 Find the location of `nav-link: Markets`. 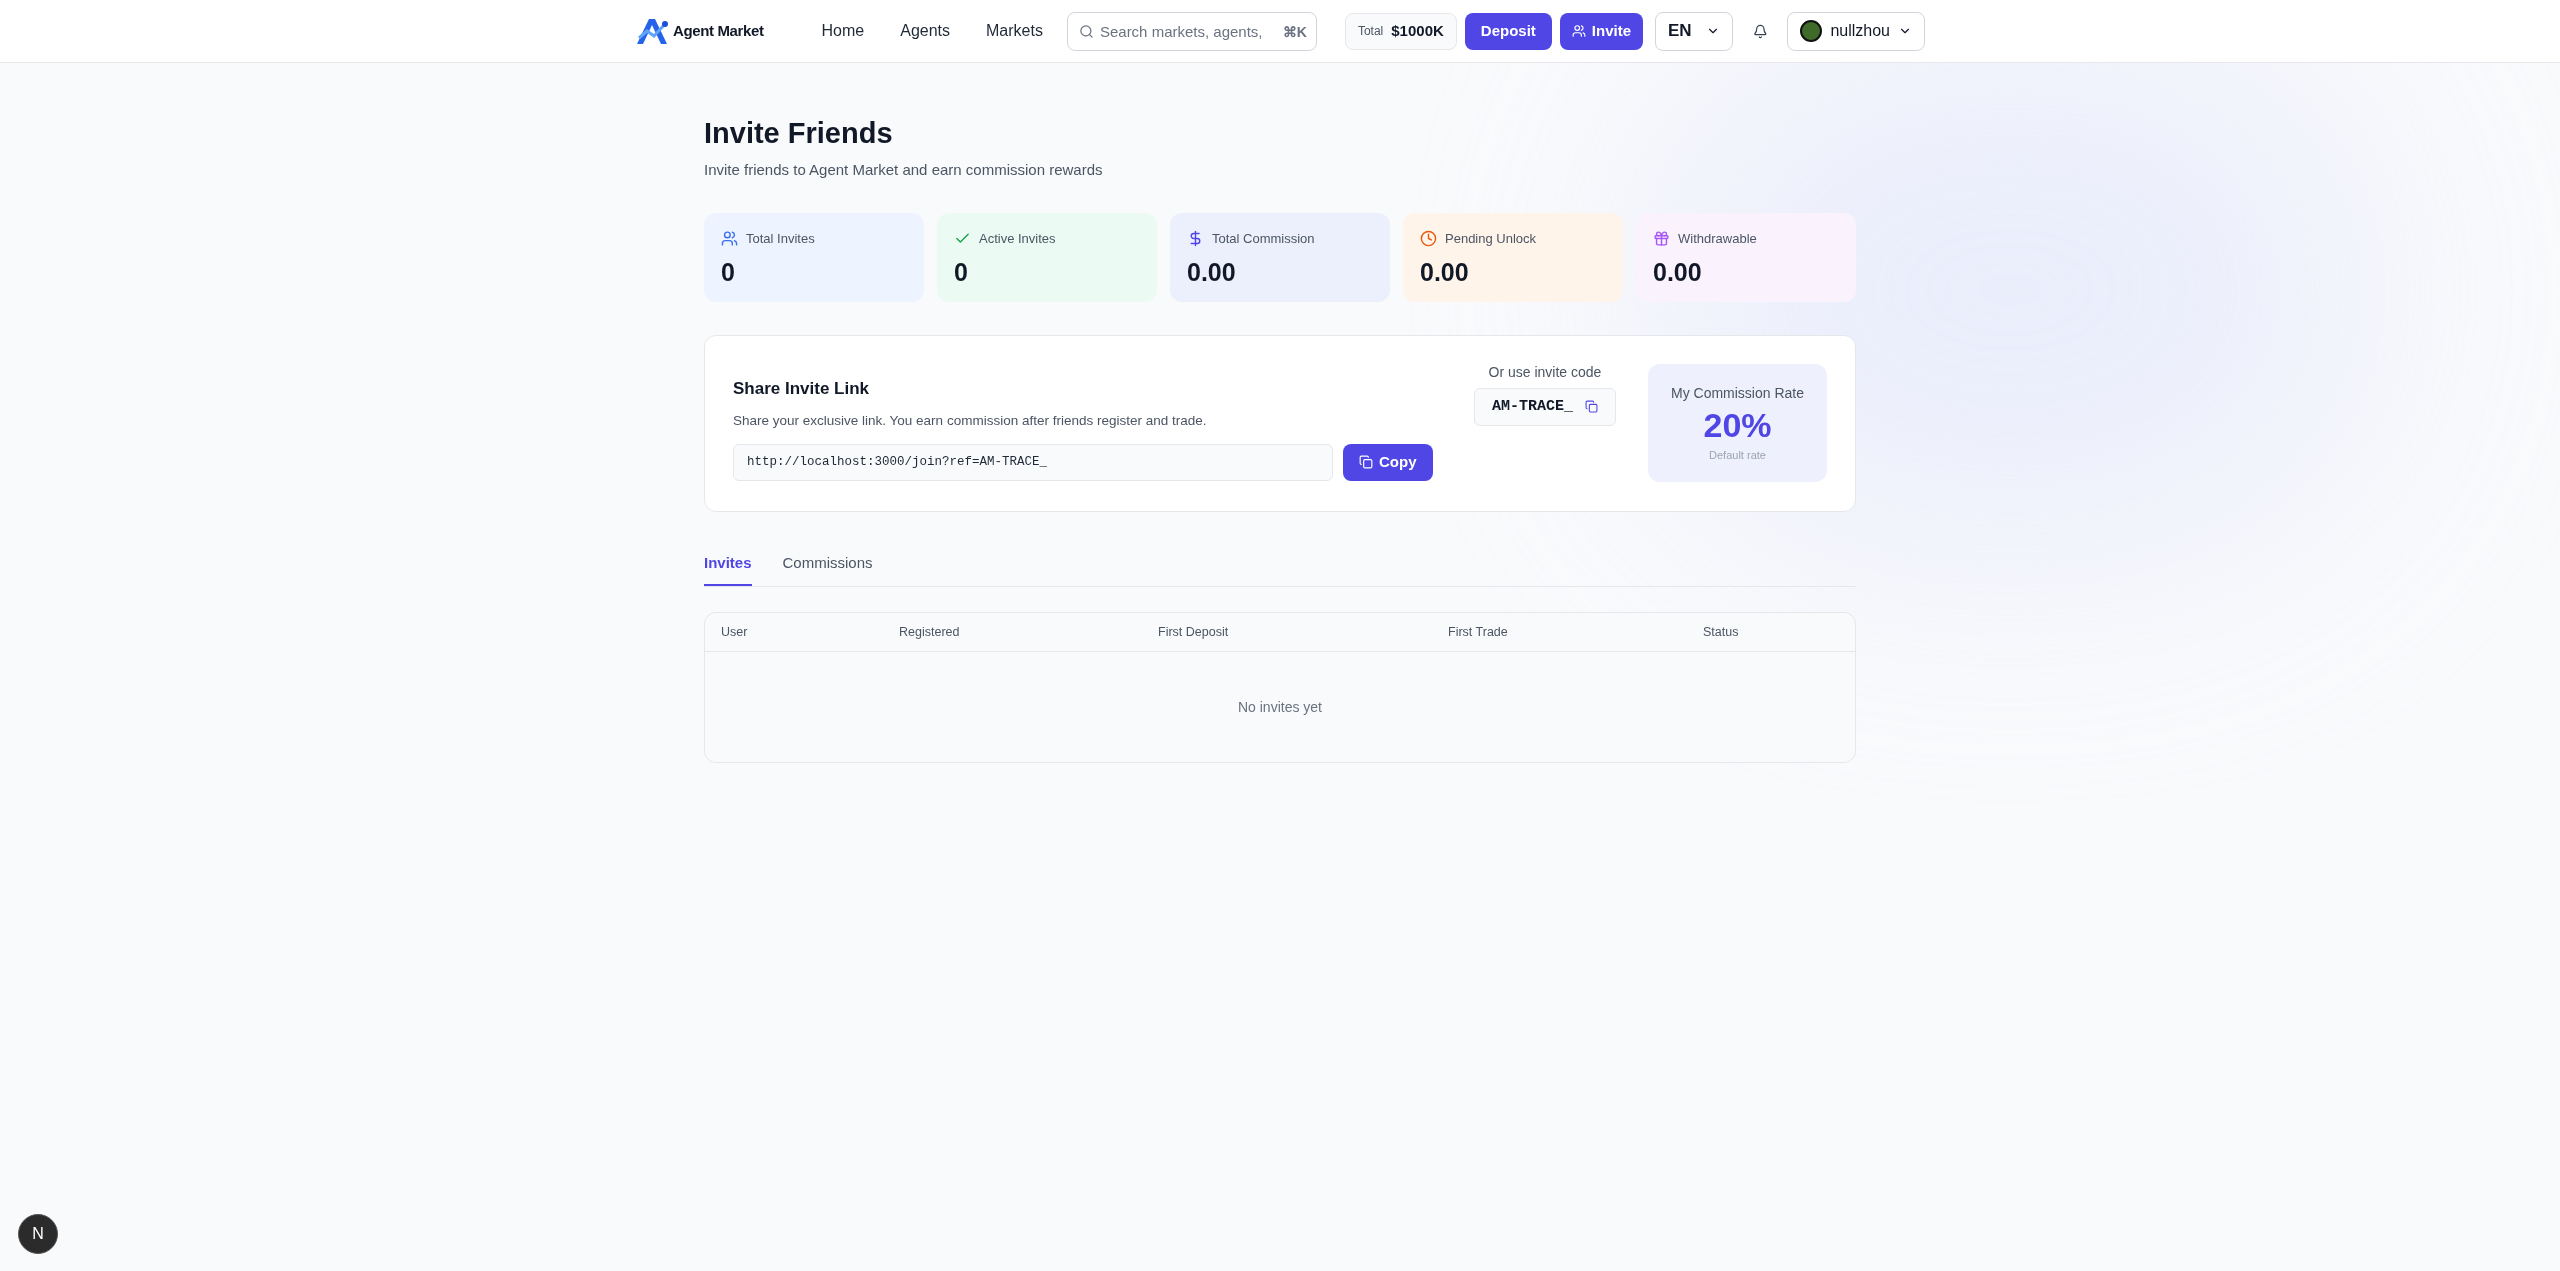

nav-link: Markets is located at coordinates (1014, 31).